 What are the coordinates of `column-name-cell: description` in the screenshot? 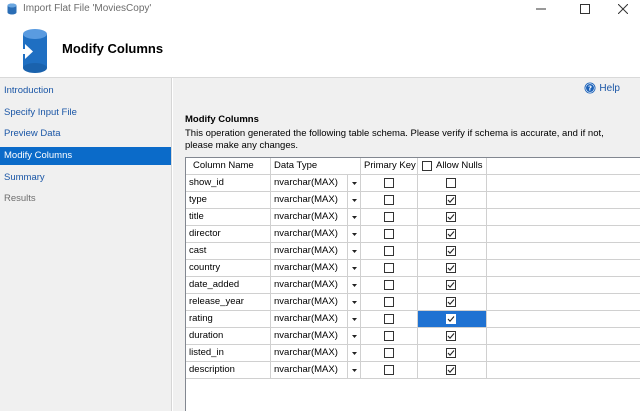 It's located at (228, 370).